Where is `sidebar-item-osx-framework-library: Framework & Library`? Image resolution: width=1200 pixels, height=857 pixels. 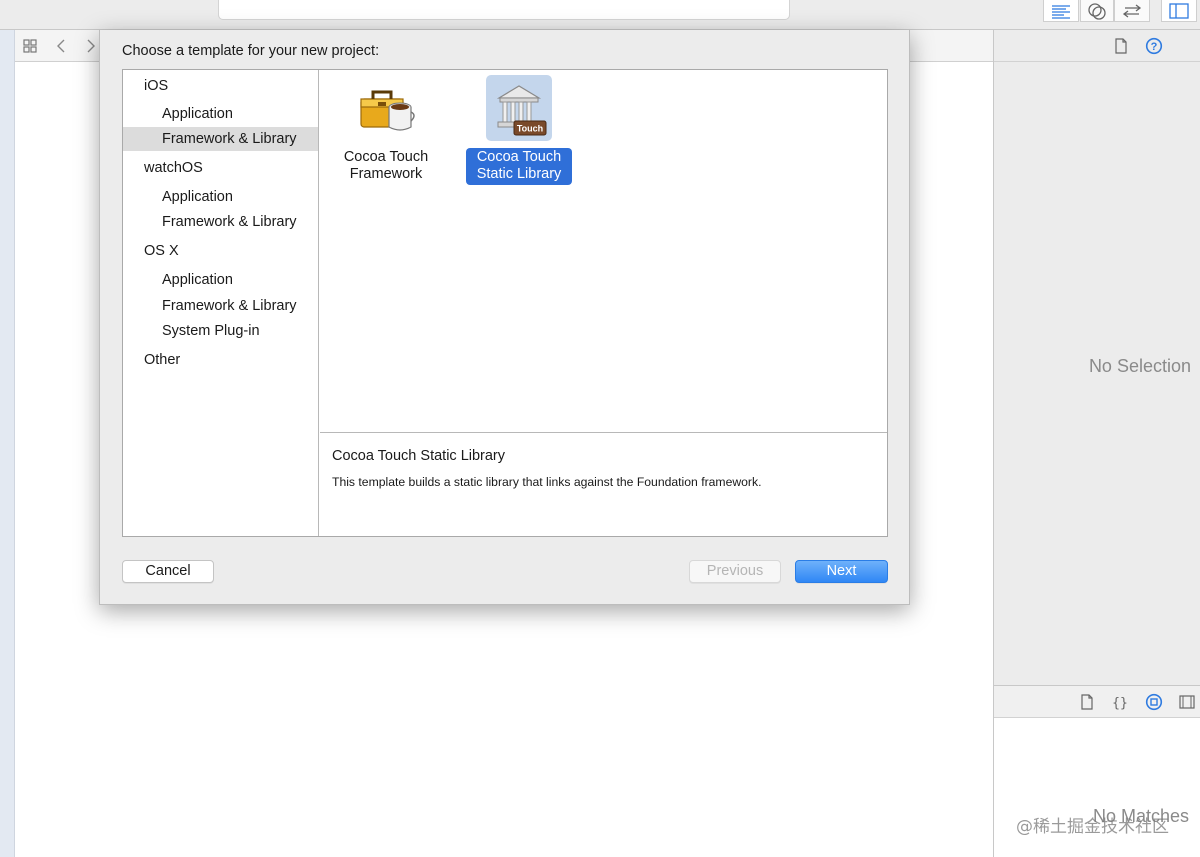 sidebar-item-osx-framework-library: Framework & Library is located at coordinates (220, 306).